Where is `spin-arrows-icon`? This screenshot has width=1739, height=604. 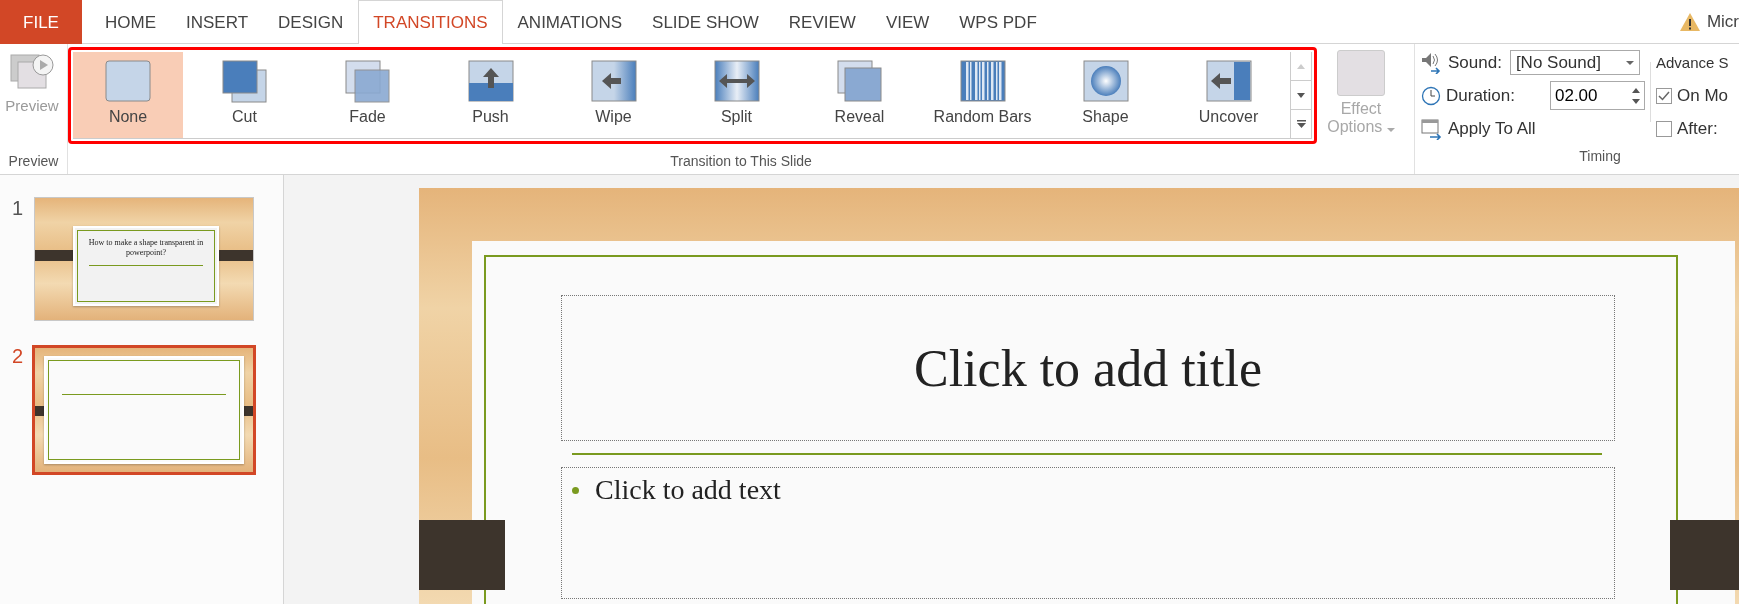 spin-arrows-icon is located at coordinates (1636, 95).